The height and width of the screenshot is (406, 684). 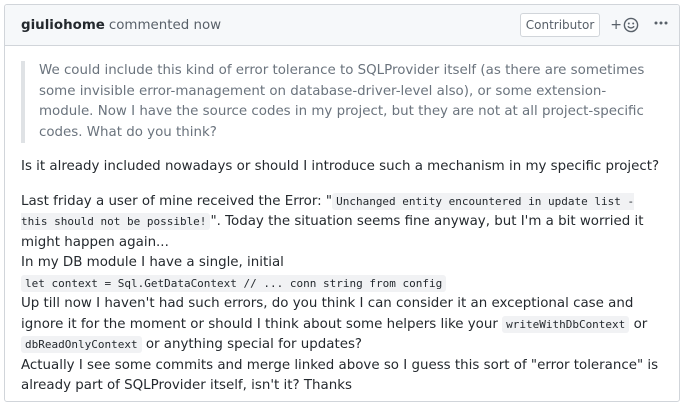 What do you see at coordinates (566, 324) in the screenshot?
I see `write-context-code: writeWithDbContext` at bounding box center [566, 324].